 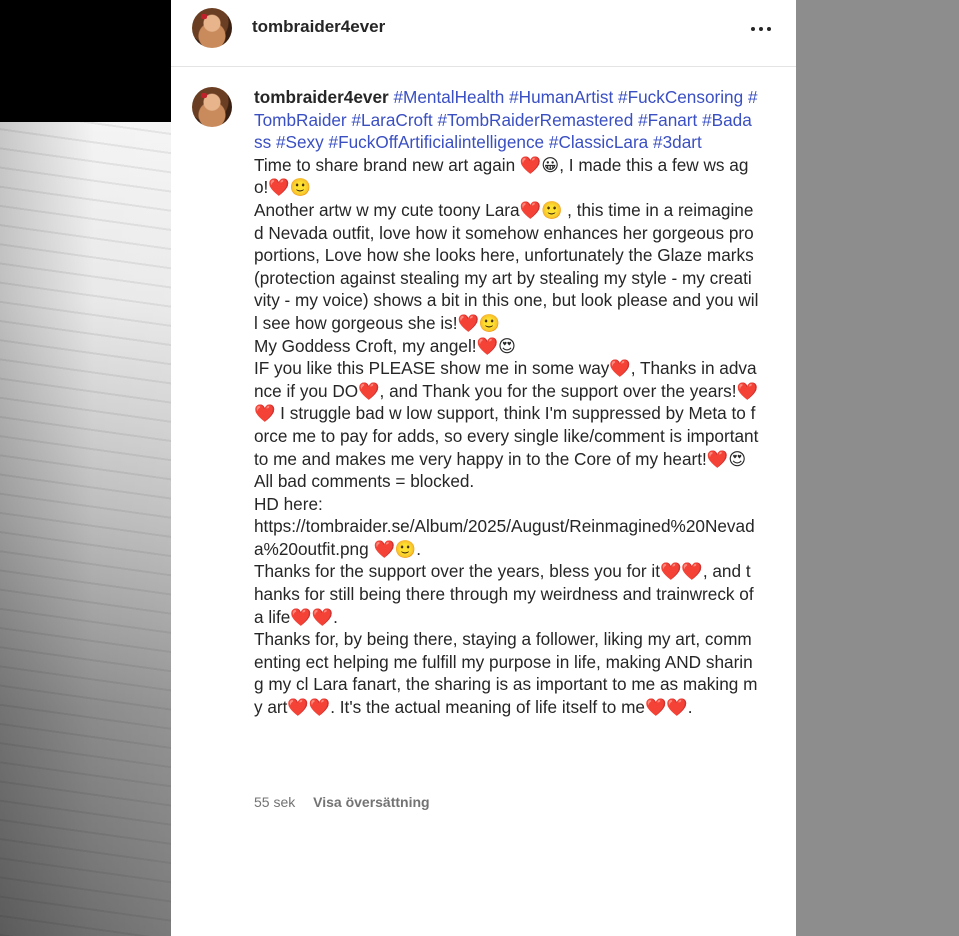 I want to click on hashtag-link: #HumanArtist, so click(x=561, y=97).